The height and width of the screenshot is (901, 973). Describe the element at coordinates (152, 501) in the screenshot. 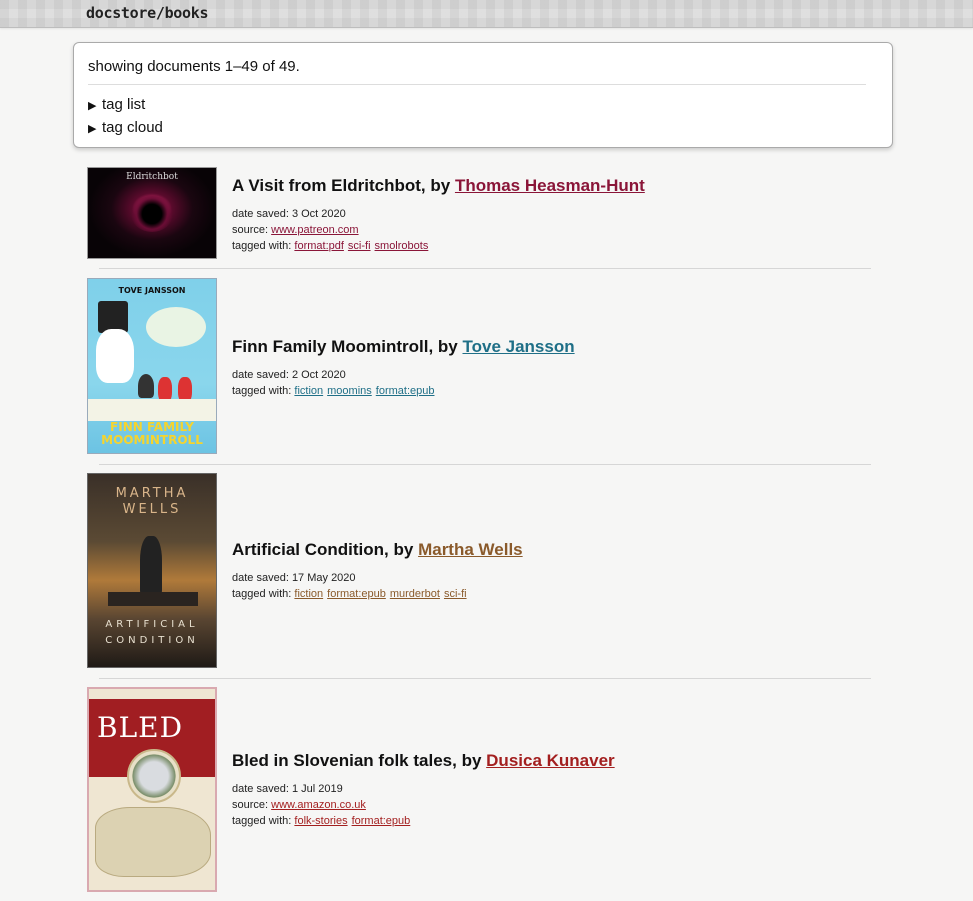

I see `cover-author: MARTHA WELLS` at that location.